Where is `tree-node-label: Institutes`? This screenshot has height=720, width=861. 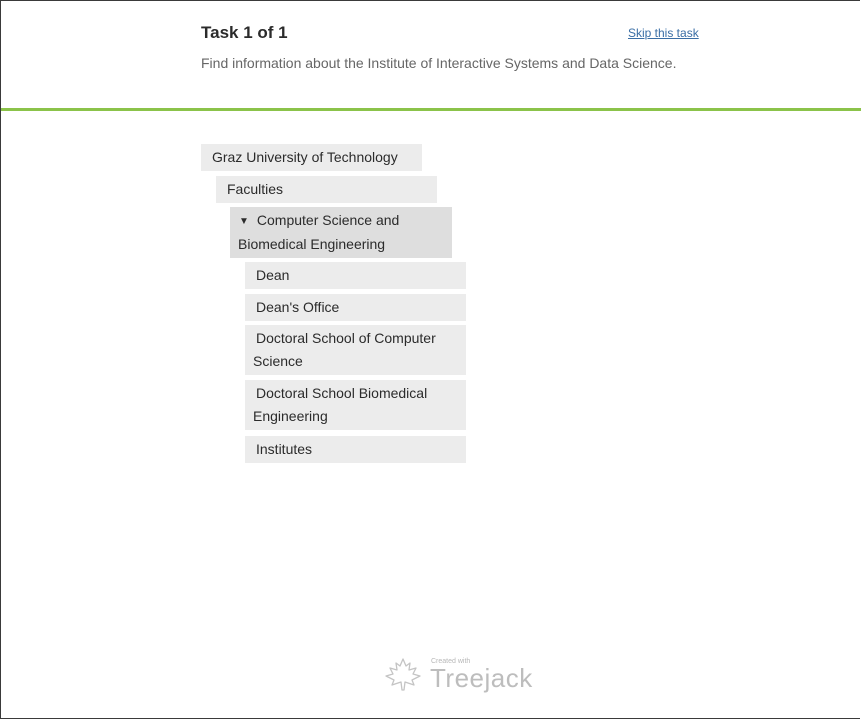 tree-node-label: Institutes is located at coordinates (284, 449).